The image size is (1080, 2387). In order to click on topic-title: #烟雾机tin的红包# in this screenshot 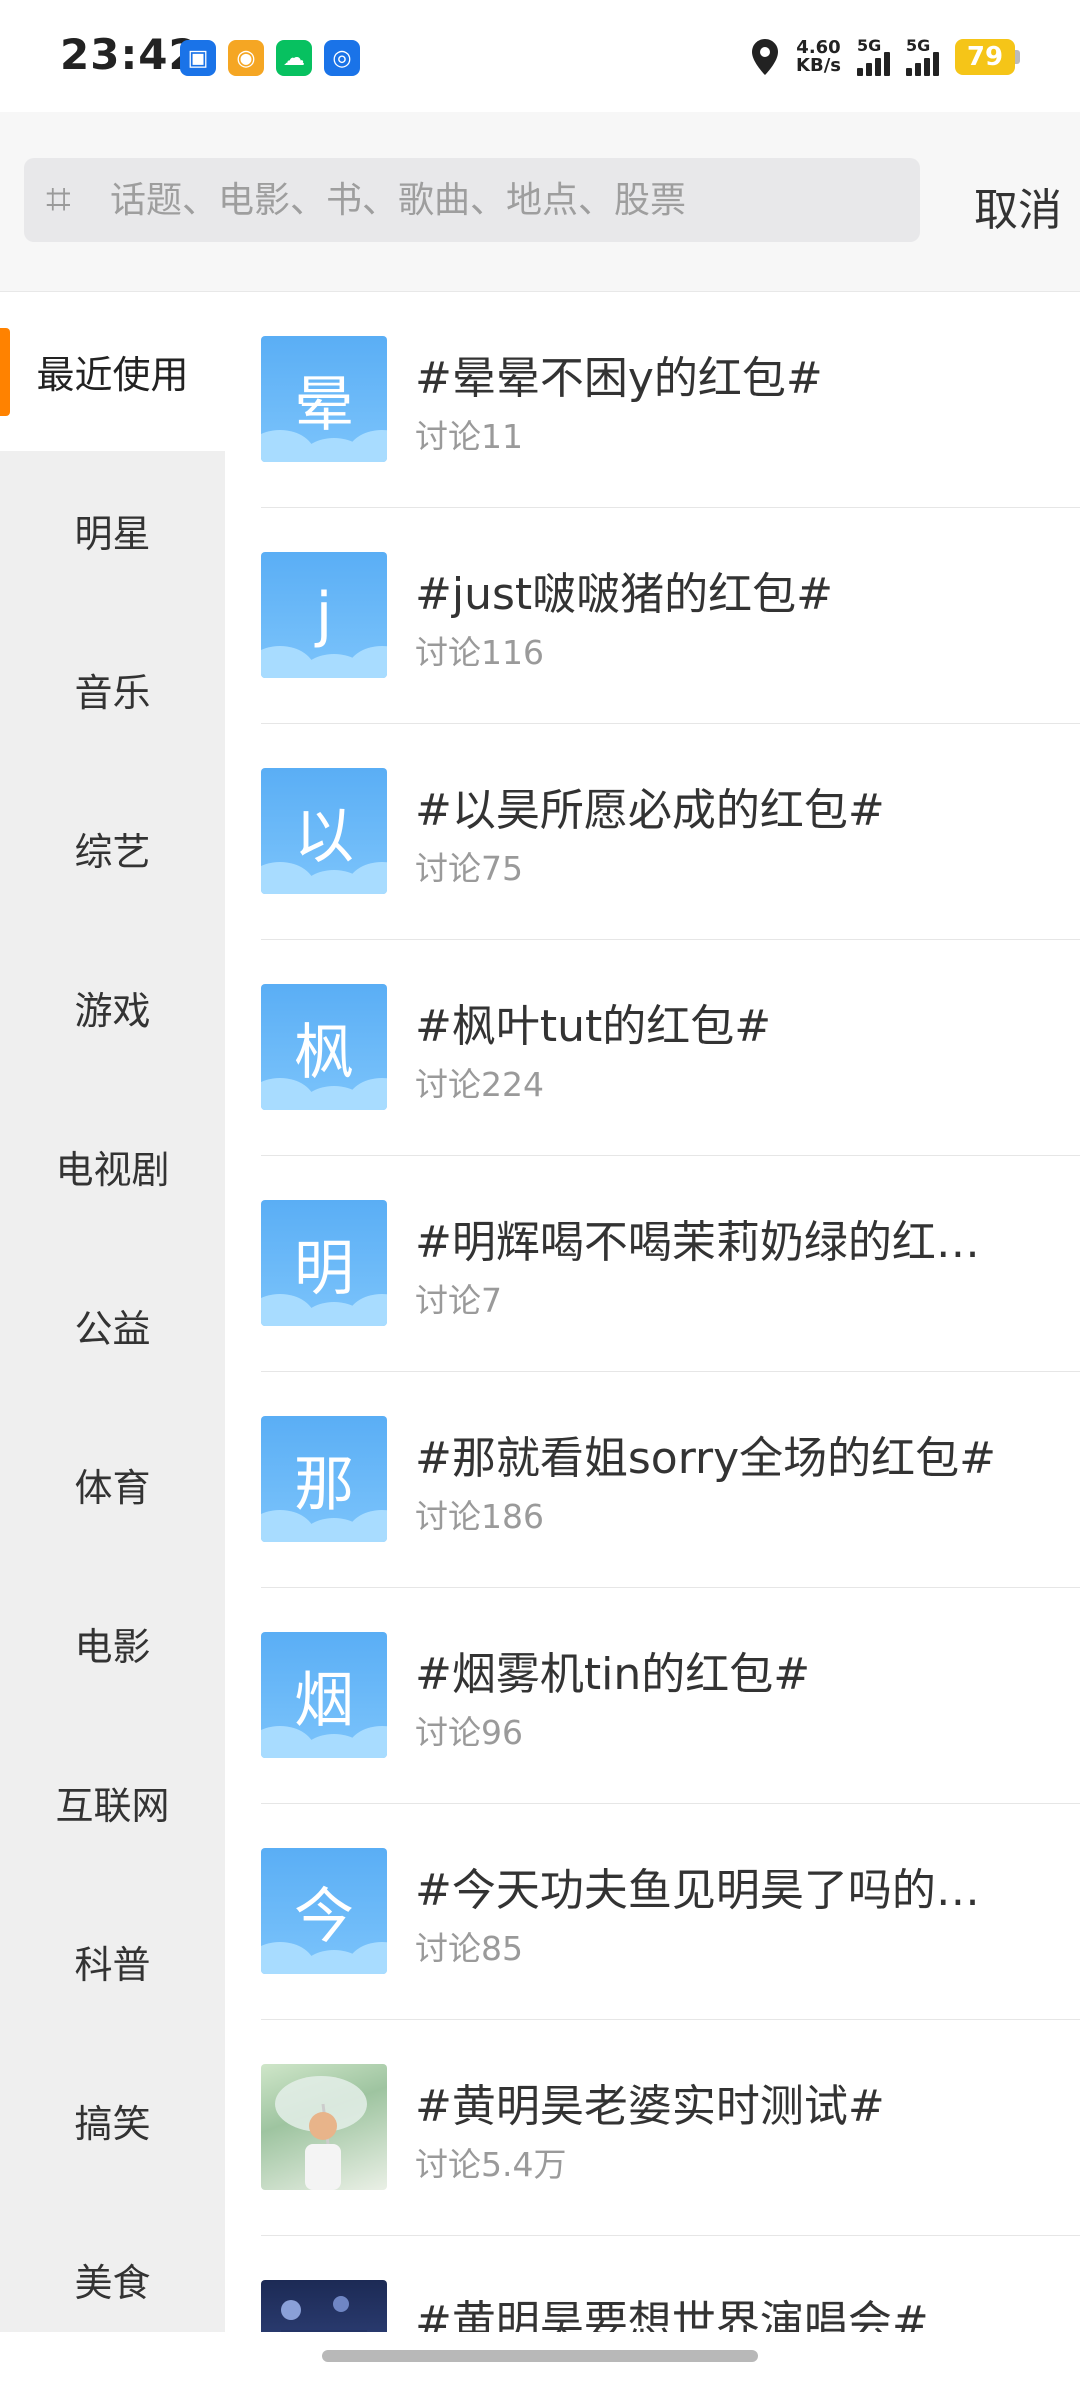, I will do `click(613, 1674)`.